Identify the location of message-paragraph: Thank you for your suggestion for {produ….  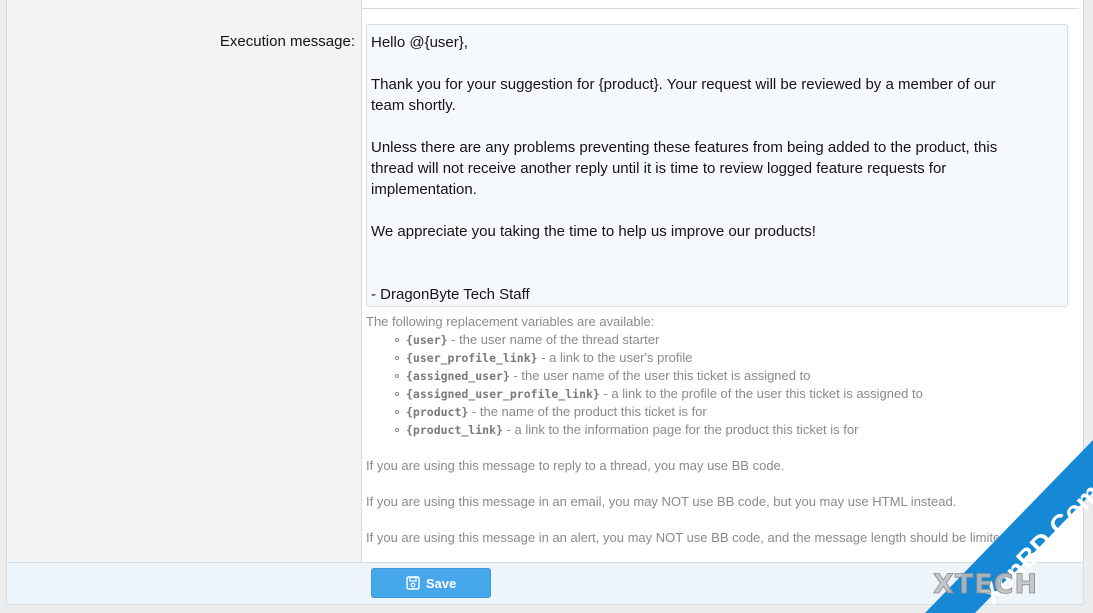
(685, 95).